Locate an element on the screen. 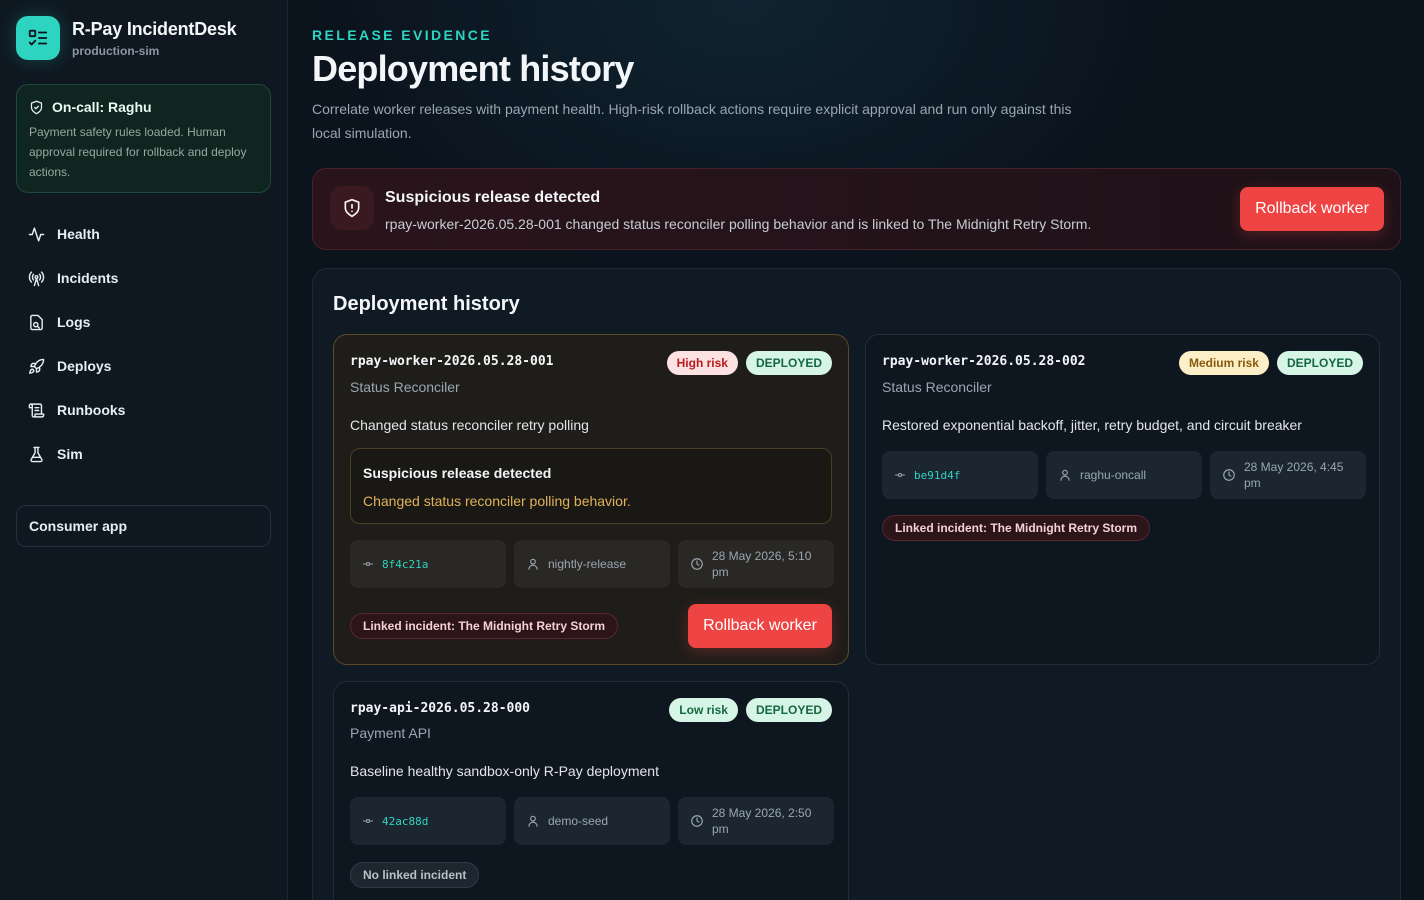 The image size is (1424, 900). time-box: 28 May 2026, 2:50 pm is located at coordinates (756, 821).